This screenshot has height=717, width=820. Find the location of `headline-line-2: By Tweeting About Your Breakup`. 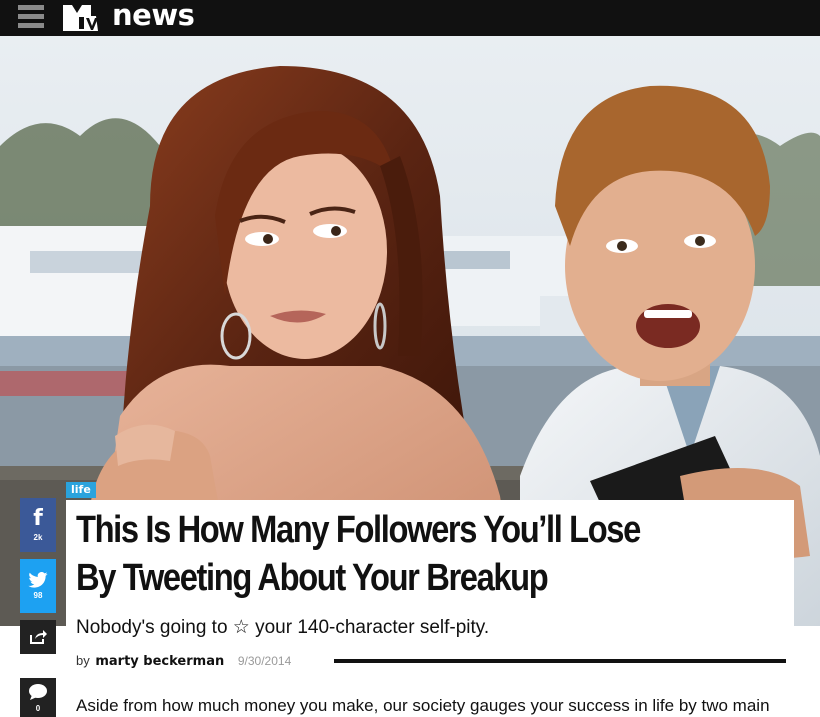

headline-line-2: By Tweeting About Your Breakup is located at coordinates (312, 578).